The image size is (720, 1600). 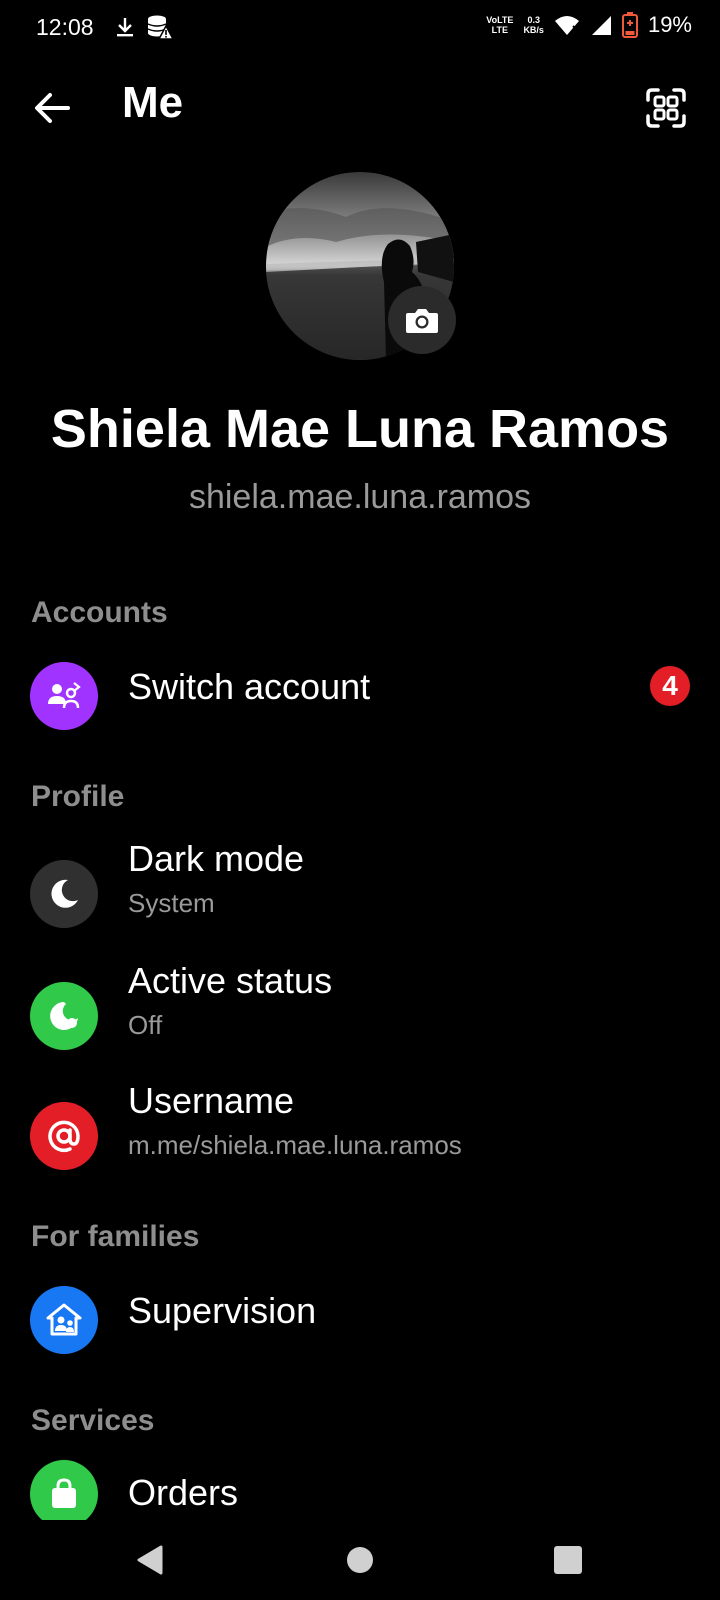 What do you see at coordinates (295, 1145) in the screenshot?
I see `username-value: m.me/shiela.mae.luna.ramos` at bounding box center [295, 1145].